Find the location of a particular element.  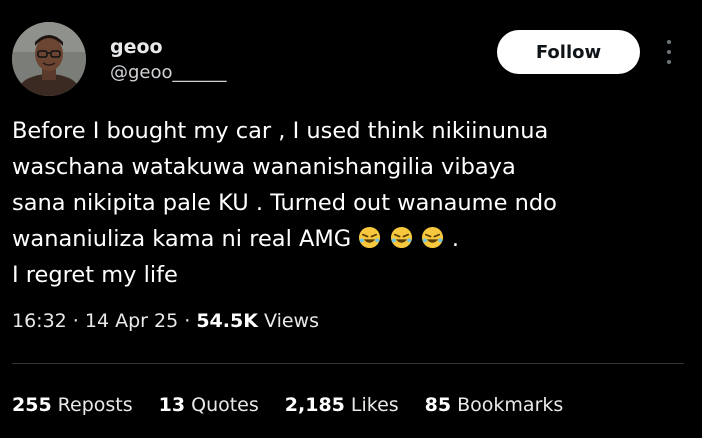

tweet-time: 16:32 is located at coordinates (39, 321).